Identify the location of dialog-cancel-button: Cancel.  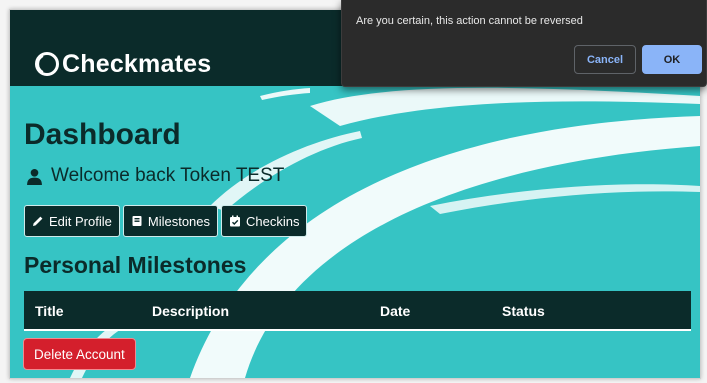
(605, 59).